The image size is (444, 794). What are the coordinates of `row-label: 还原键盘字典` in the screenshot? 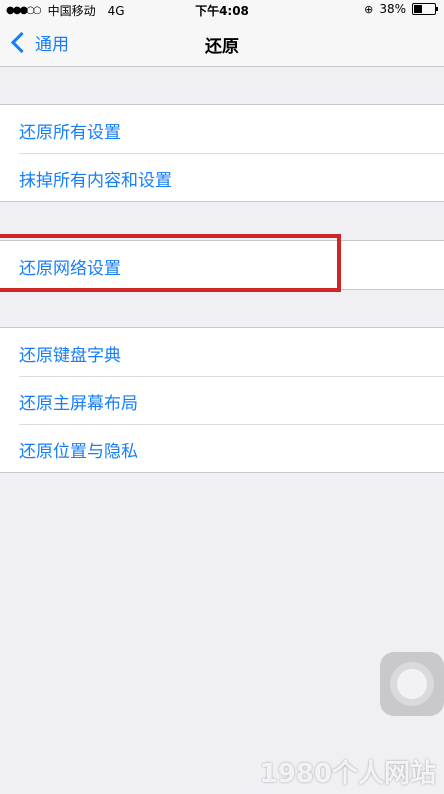 It's located at (70, 356).